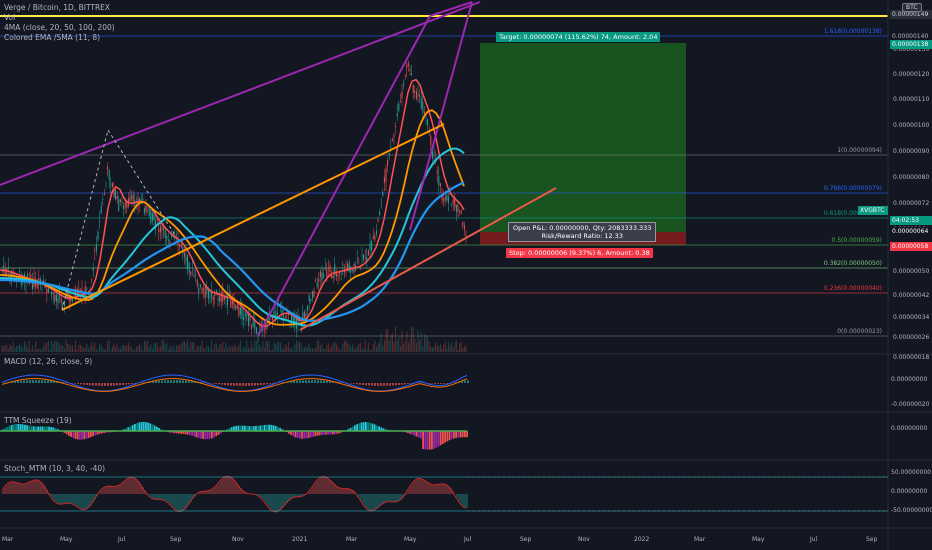 This screenshot has height=550, width=932. Describe the element at coordinates (234, 494) in the screenshot. I see `stoch-mtm-pane` at that location.